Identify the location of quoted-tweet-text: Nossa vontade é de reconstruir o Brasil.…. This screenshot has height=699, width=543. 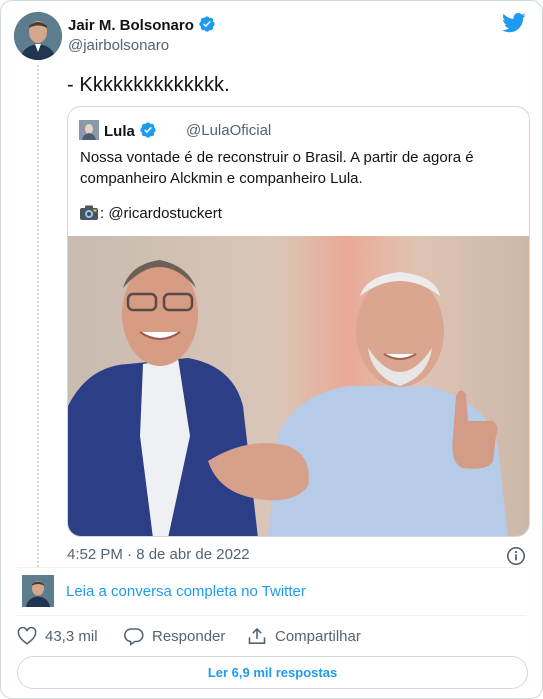
(277, 168).